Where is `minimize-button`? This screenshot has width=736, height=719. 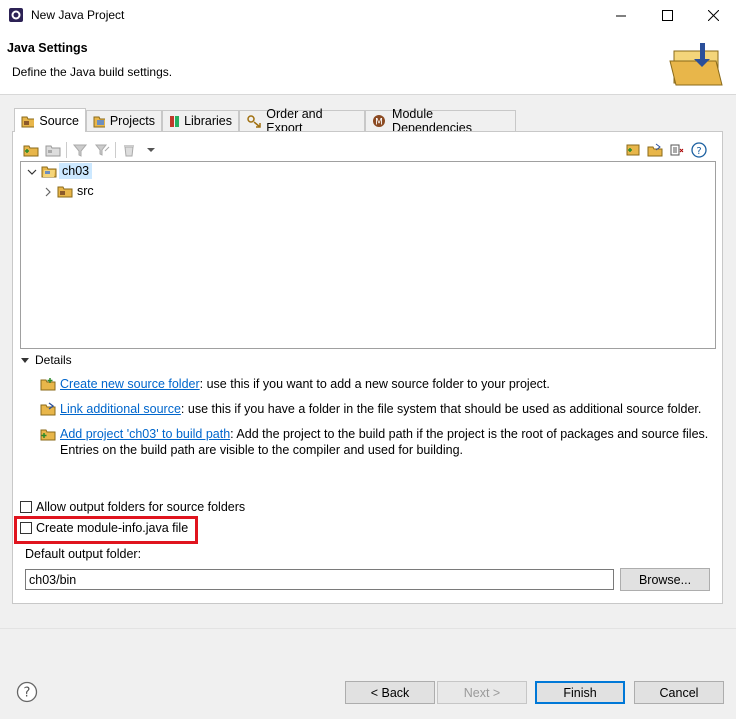 minimize-button is located at coordinates (621, 15).